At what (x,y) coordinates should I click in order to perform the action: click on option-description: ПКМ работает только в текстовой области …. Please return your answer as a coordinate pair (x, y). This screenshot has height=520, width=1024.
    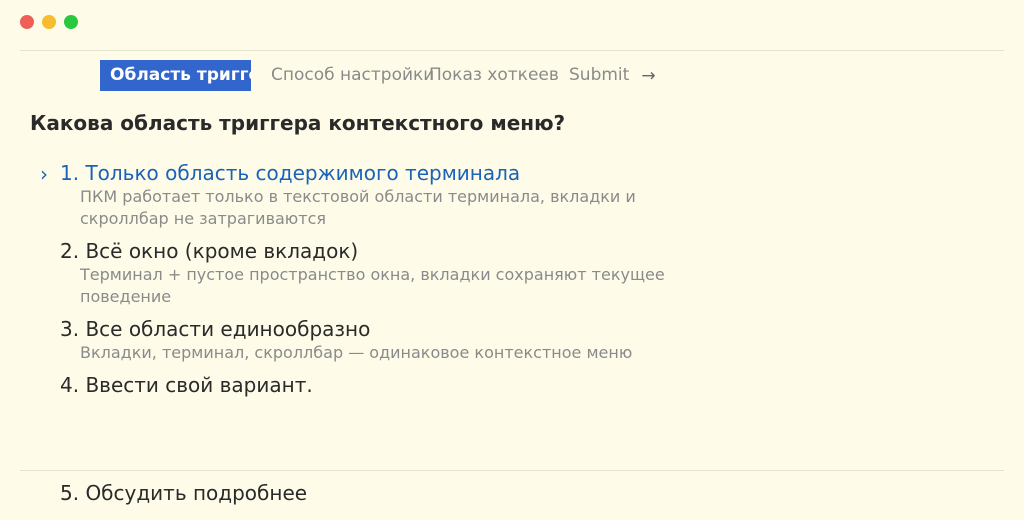
    Looking at the image, I should click on (358, 207).